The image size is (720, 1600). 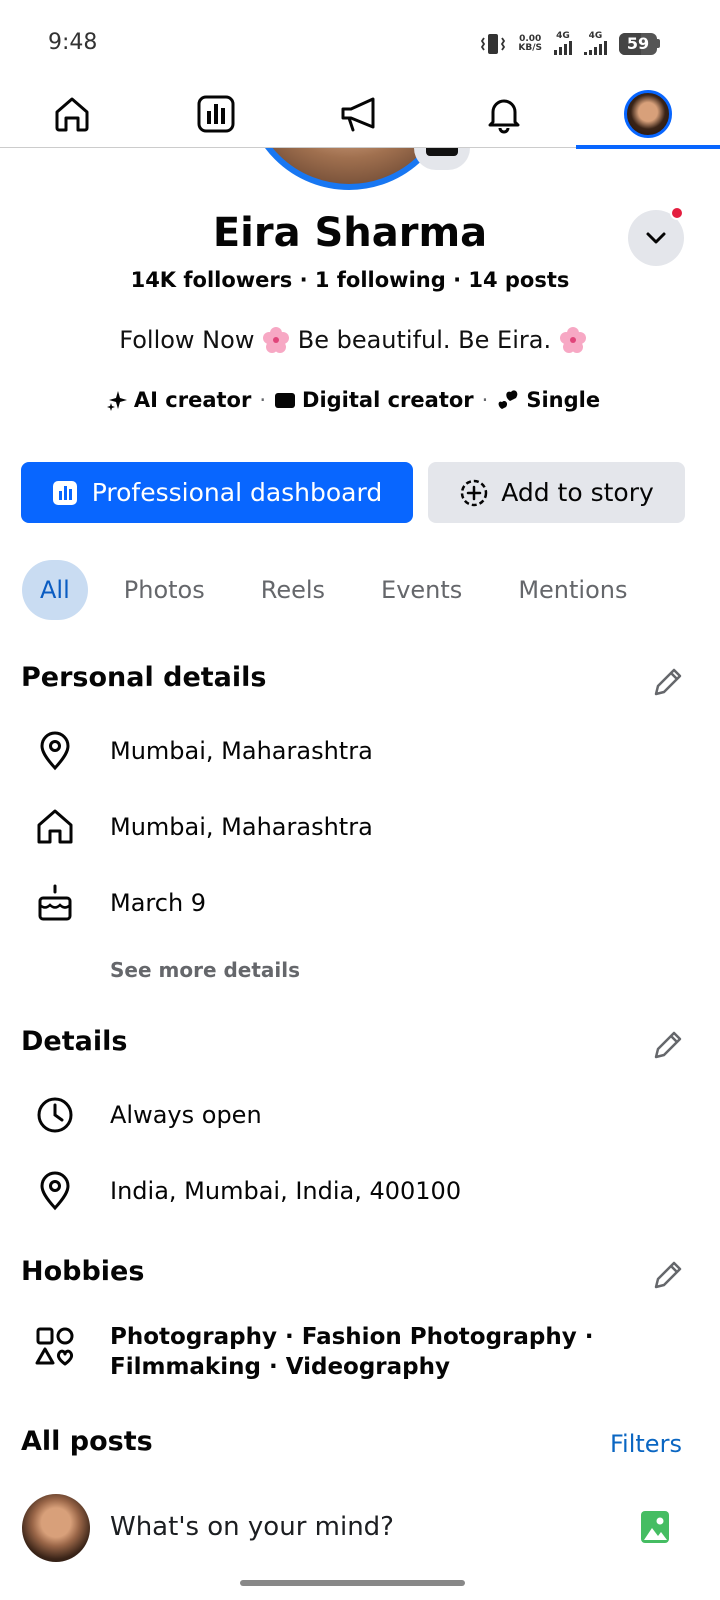 I want to click on bio-text-1: Follow Now, so click(x=187, y=340).